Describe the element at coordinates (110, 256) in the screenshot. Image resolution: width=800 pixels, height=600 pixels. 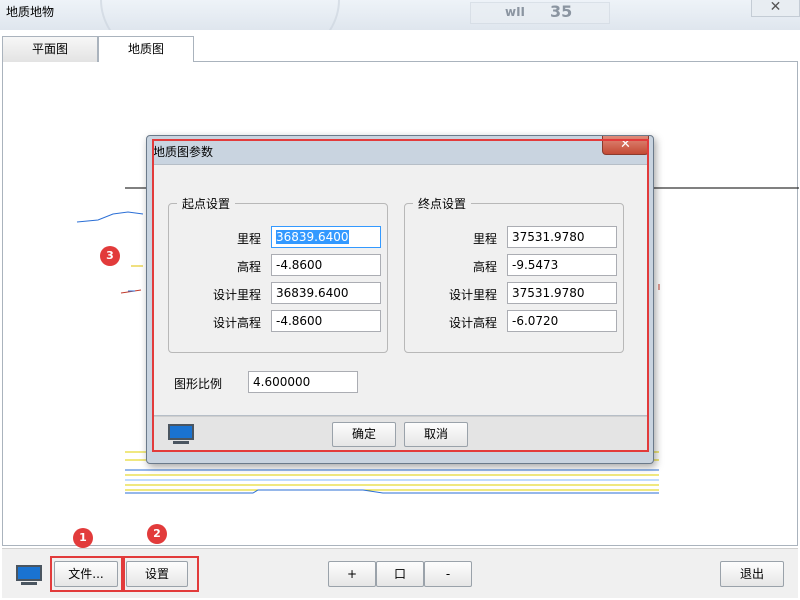
I see `callout-3: 3` at that location.